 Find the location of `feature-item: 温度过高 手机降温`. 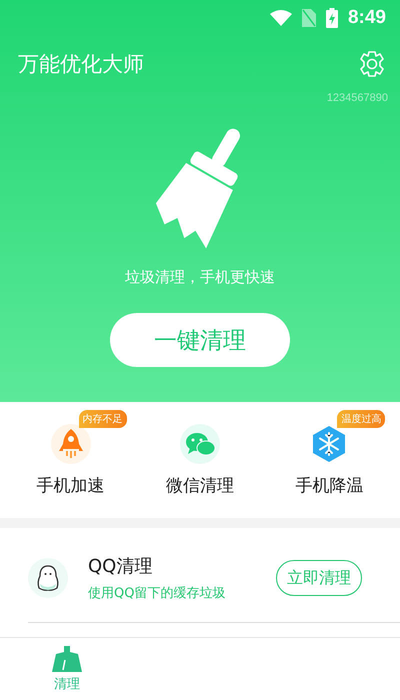

feature-item: 温度过高 手机降温 is located at coordinates (329, 452).